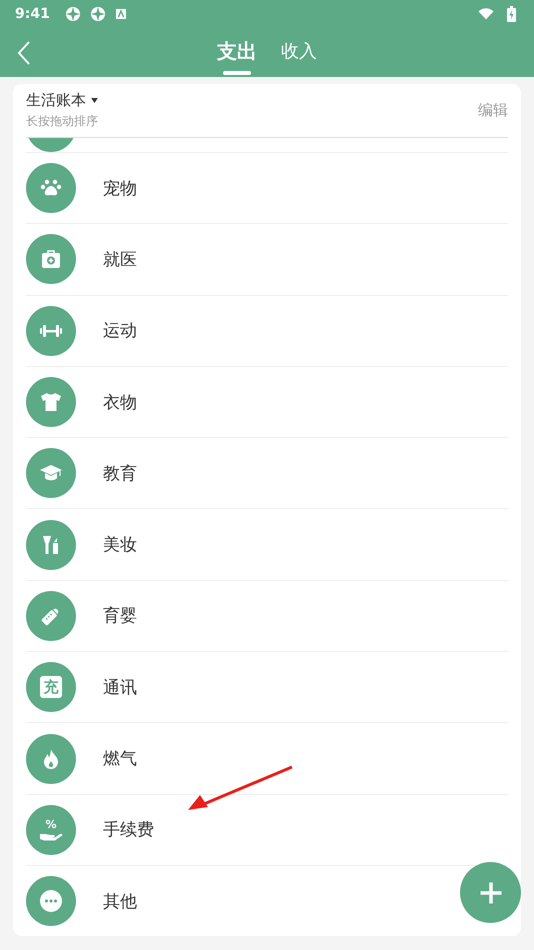  I want to click on keyboard-notification-icon, so click(120, 14).